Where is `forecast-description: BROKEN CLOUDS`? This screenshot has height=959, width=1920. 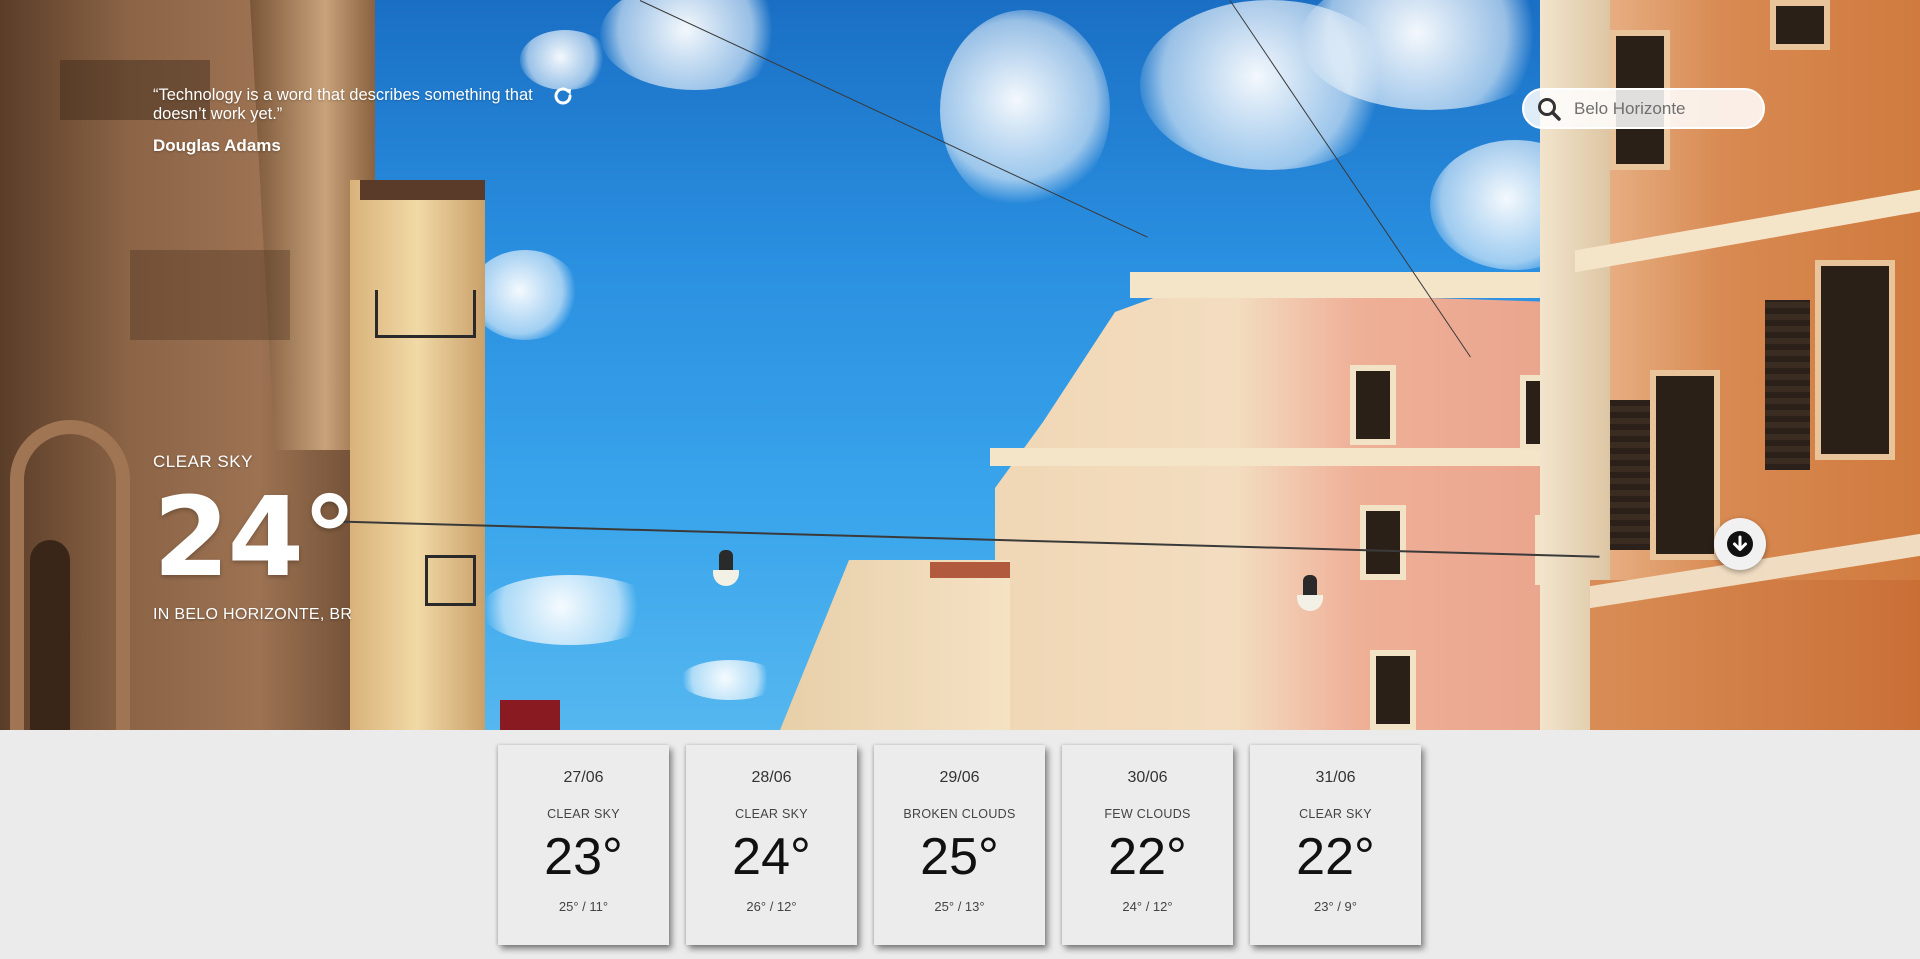
forecast-description: BROKEN CLOUDS is located at coordinates (959, 814).